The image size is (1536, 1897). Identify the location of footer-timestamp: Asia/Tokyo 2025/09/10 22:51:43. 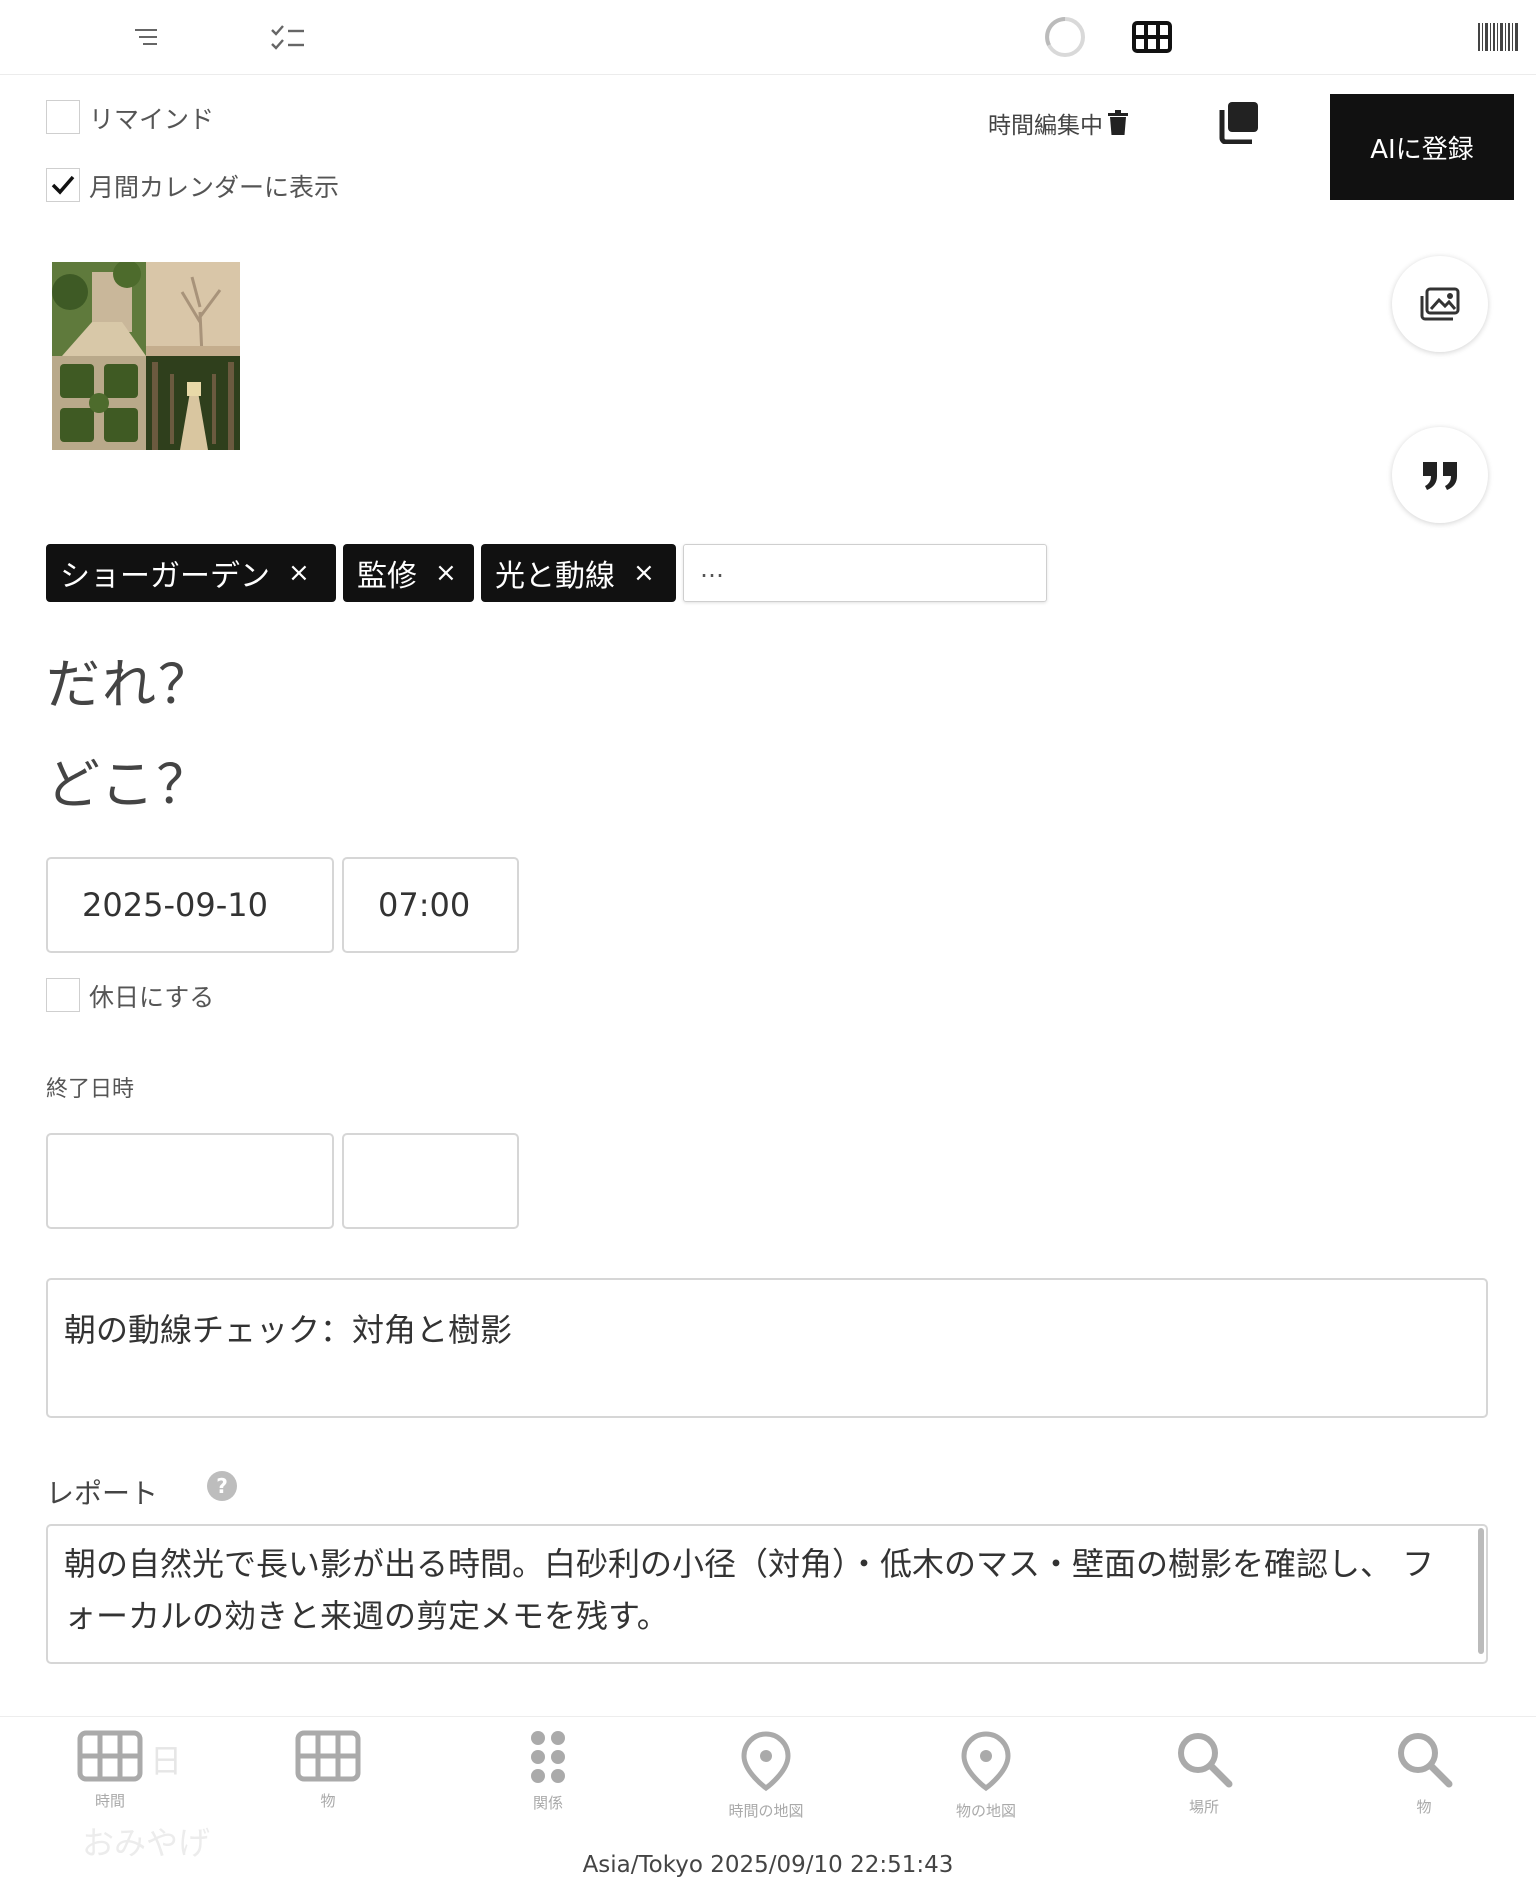
(768, 1865).